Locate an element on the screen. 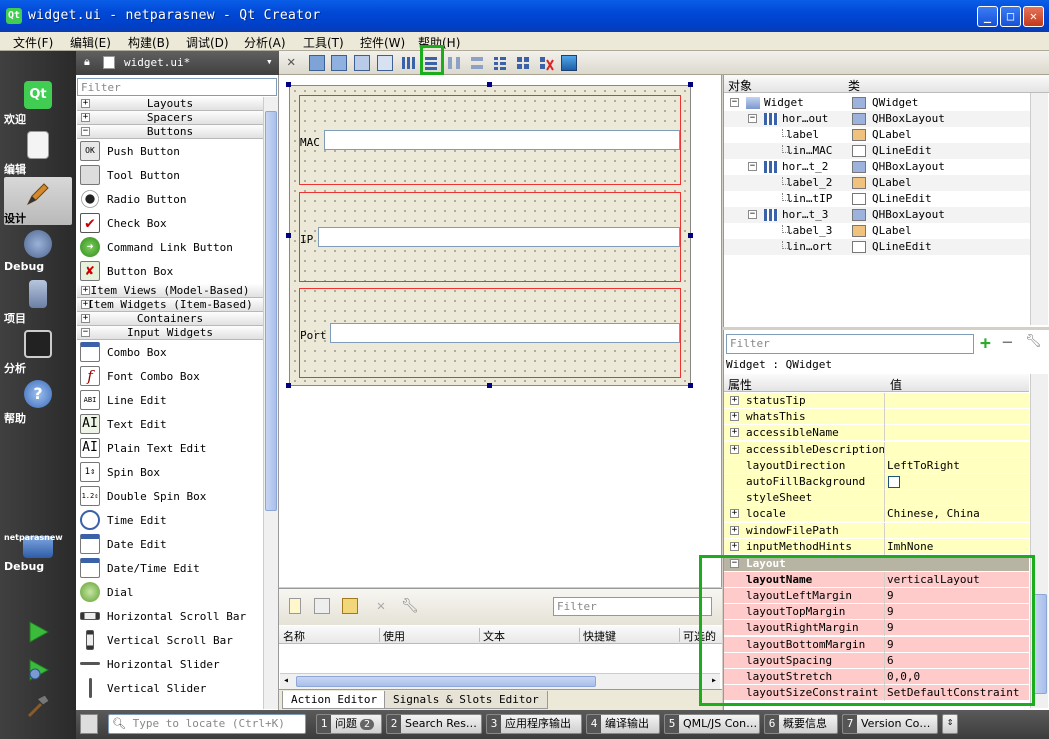 This screenshot has height=739, width=1049. pane-compile-output: 4 编译输出 is located at coordinates (623, 724).